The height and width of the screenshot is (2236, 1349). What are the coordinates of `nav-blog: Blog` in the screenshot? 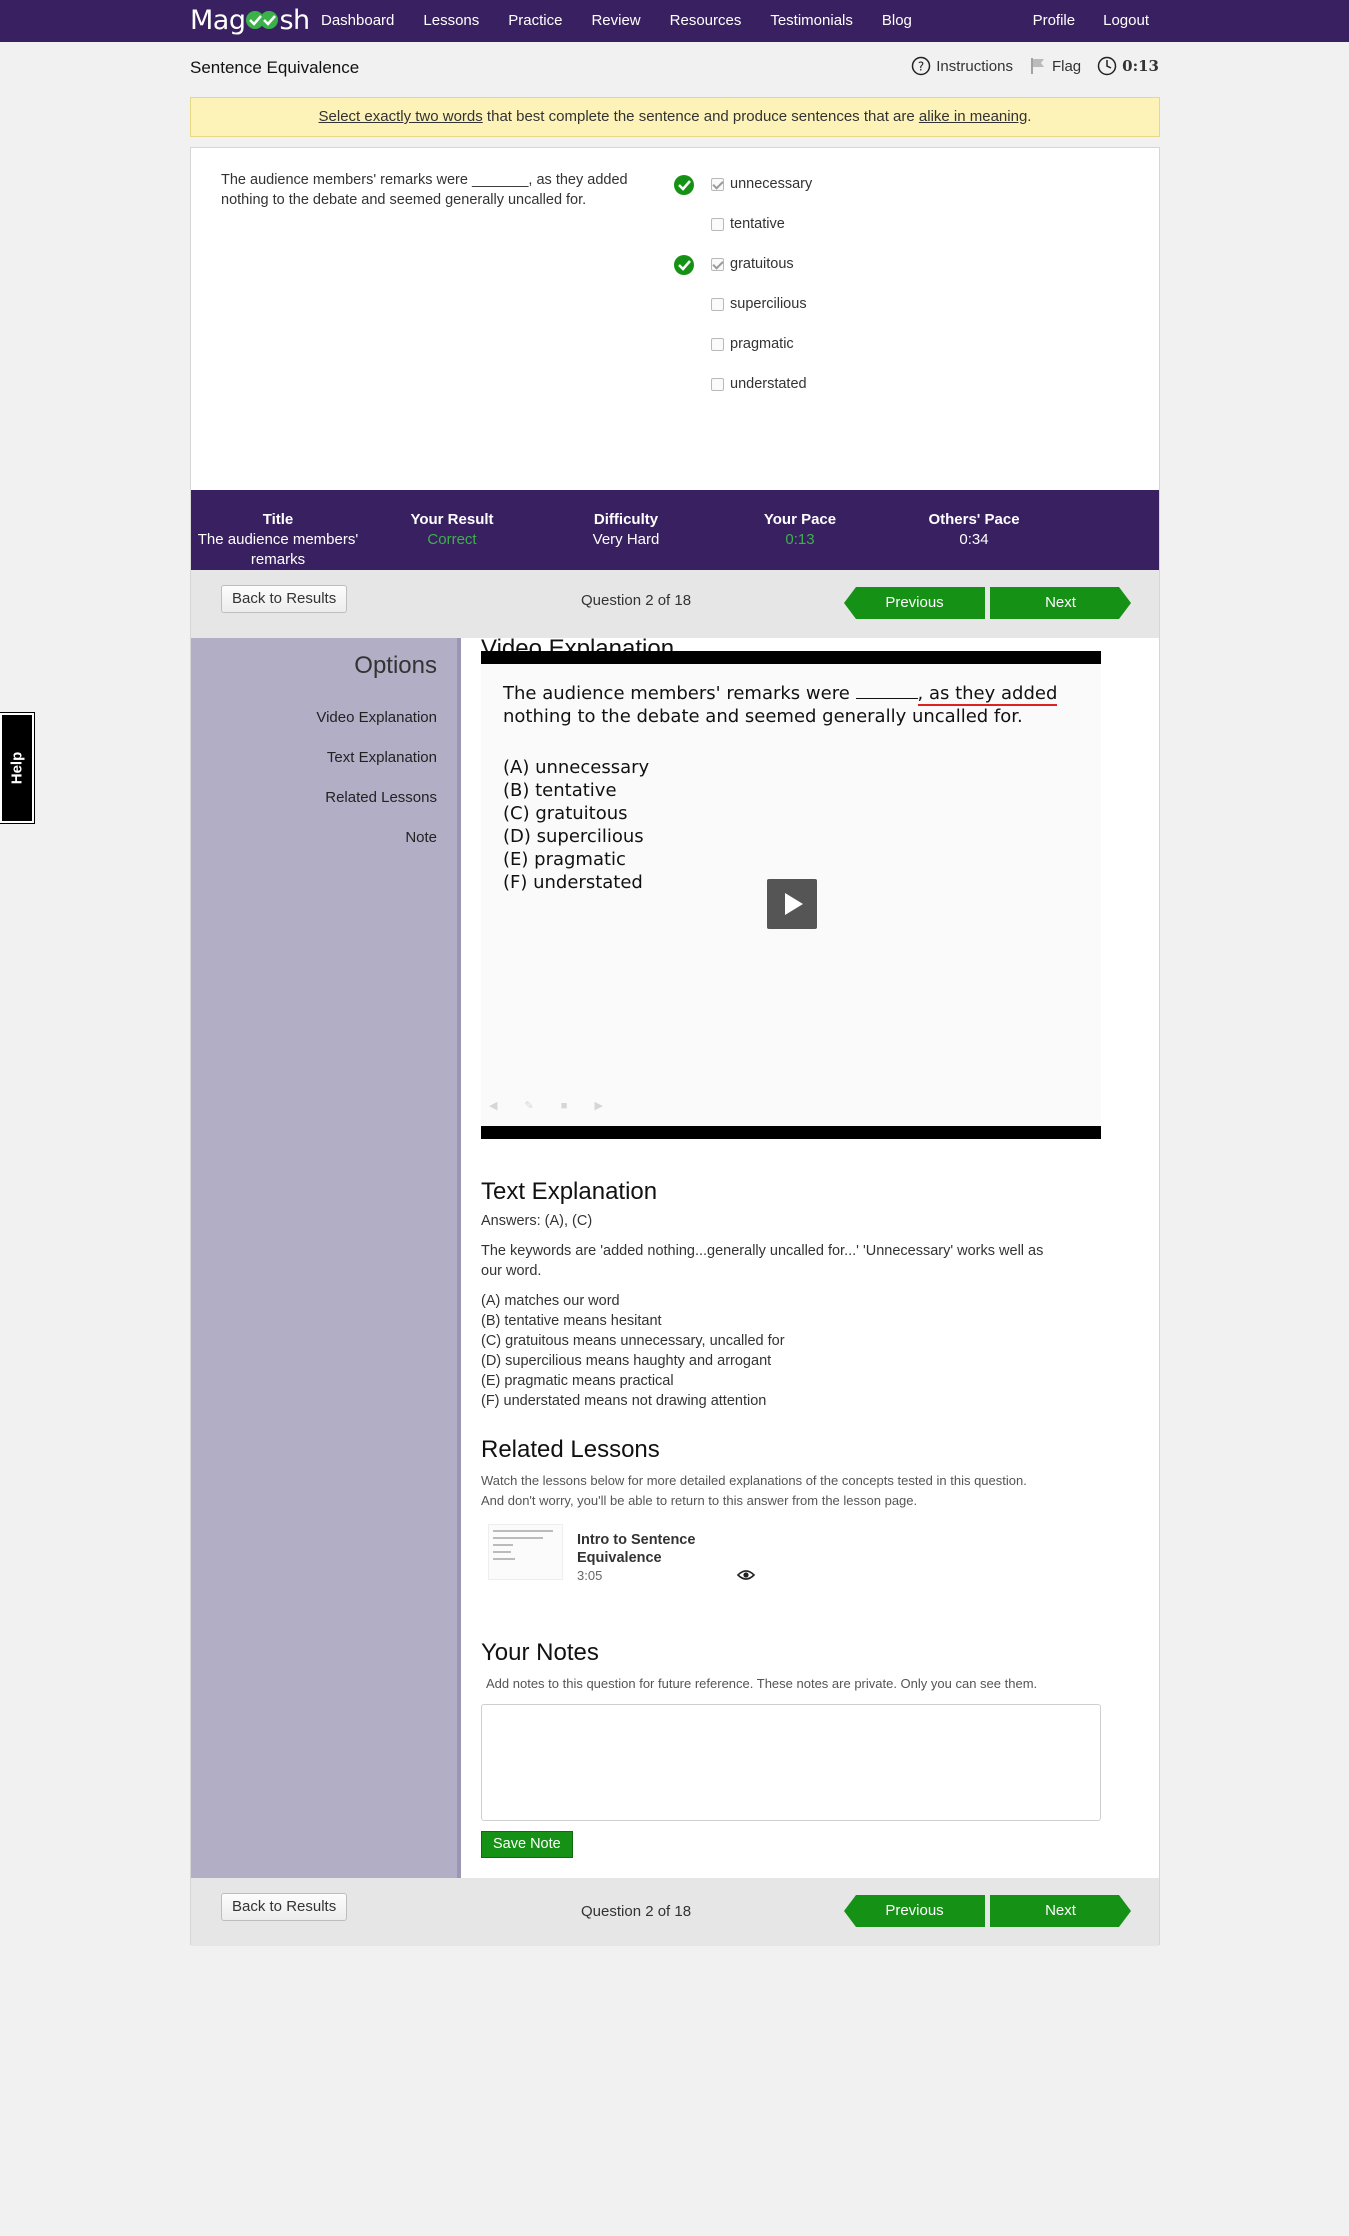 It's located at (897, 21).